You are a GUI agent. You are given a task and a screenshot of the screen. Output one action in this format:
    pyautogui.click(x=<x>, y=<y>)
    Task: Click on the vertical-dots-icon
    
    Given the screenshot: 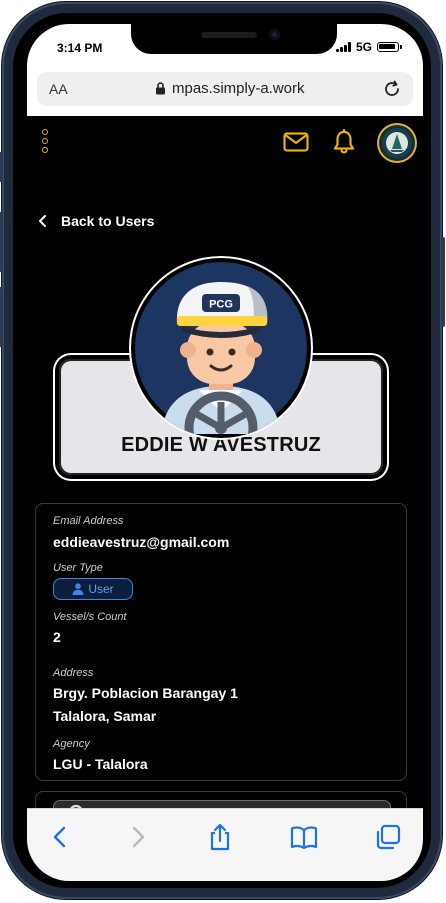 What is the action you would take?
    pyautogui.click(x=45, y=141)
    